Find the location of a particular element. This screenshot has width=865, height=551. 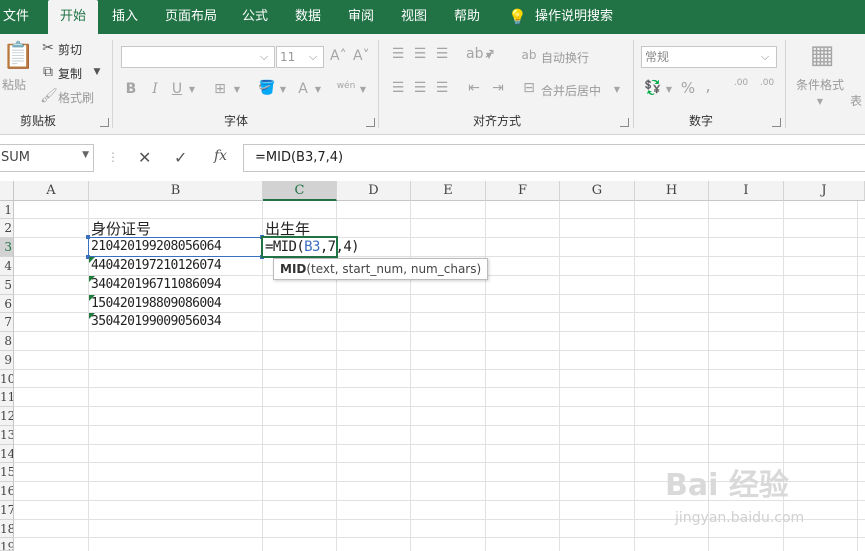

number-format-chevron-icon: ⌵ is located at coordinates (765, 57).